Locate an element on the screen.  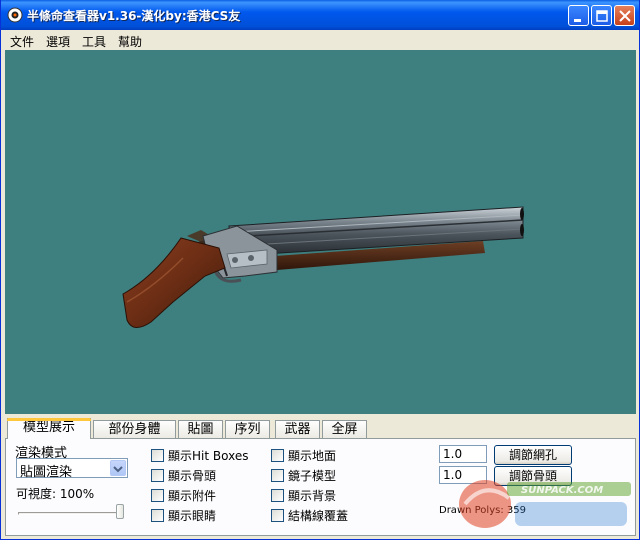
minimize-button is located at coordinates (578, 15).